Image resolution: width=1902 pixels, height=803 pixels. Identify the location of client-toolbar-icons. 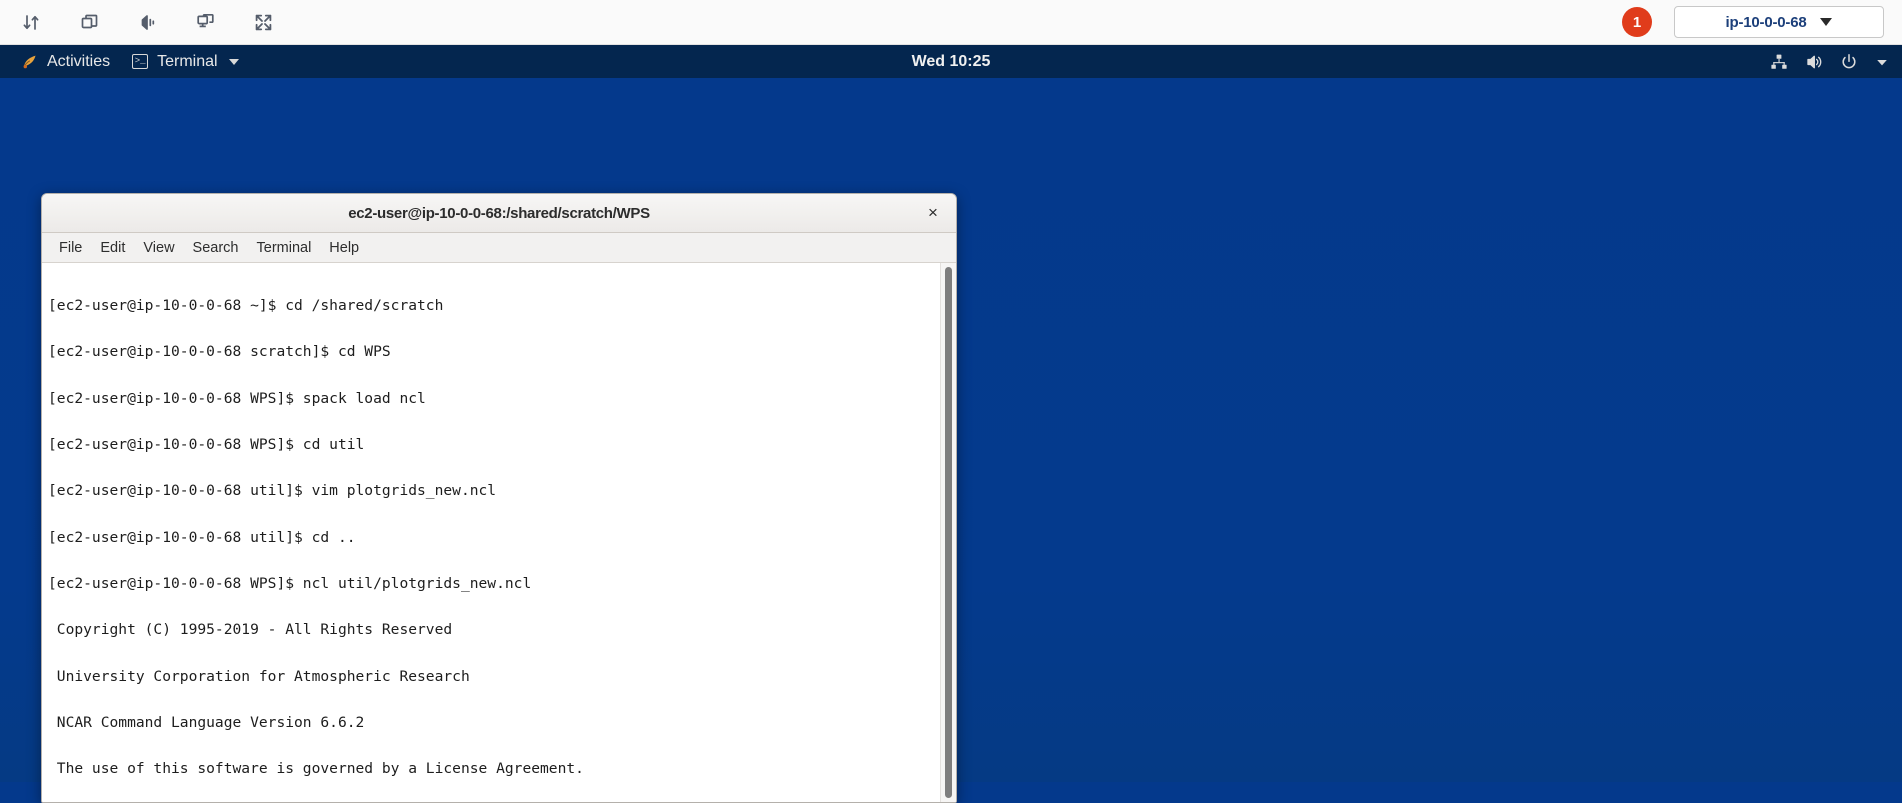
(147, 22).